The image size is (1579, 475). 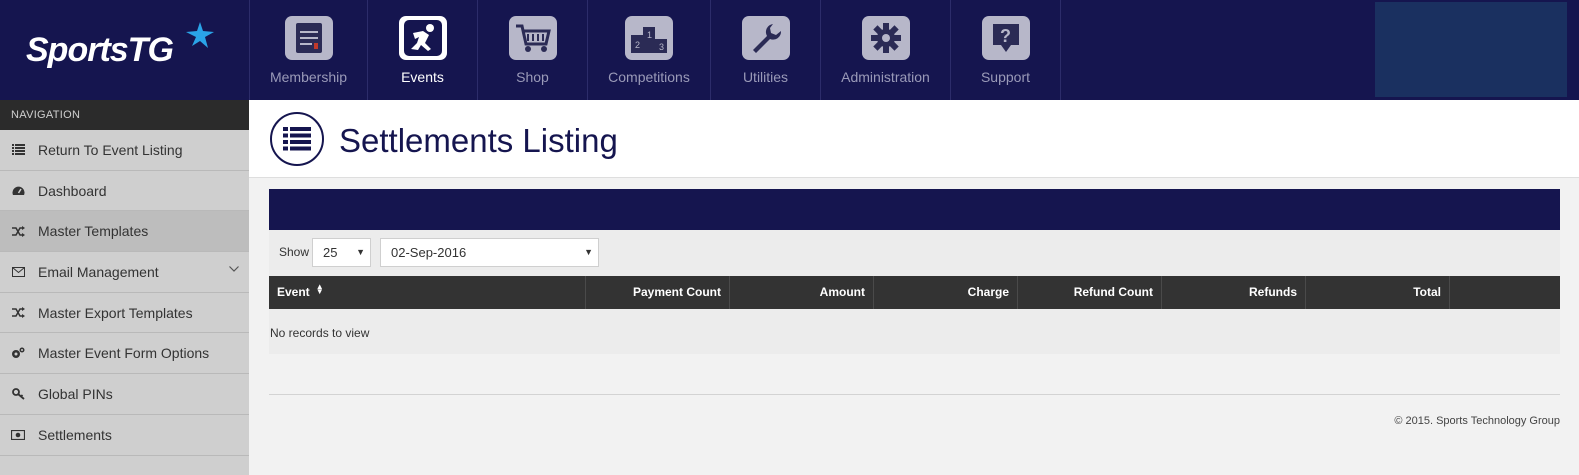 I want to click on cogs-icon, so click(x=18, y=353).